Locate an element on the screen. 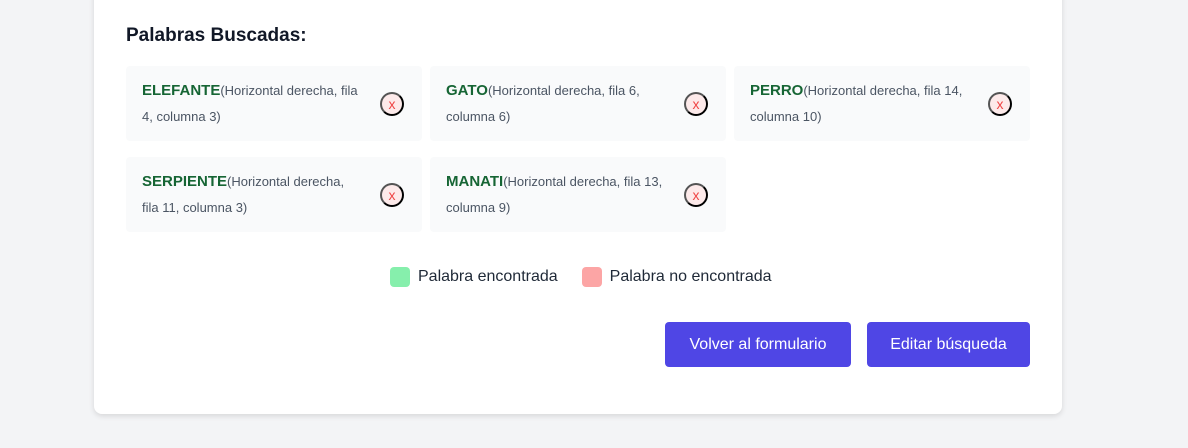 The width and height of the screenshot is (1188, 448). legend: Palabra encontrada Palabra no encontrada is located at coordinates (593, 277).